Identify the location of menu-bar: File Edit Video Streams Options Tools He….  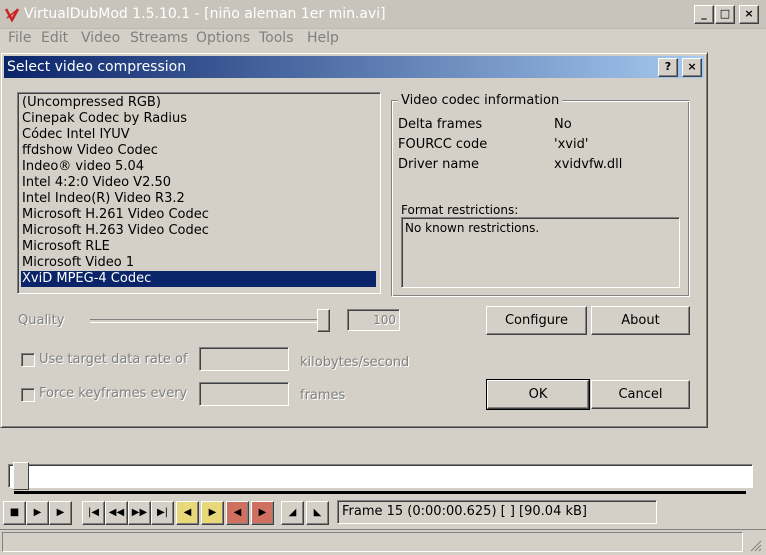
(383, 39).